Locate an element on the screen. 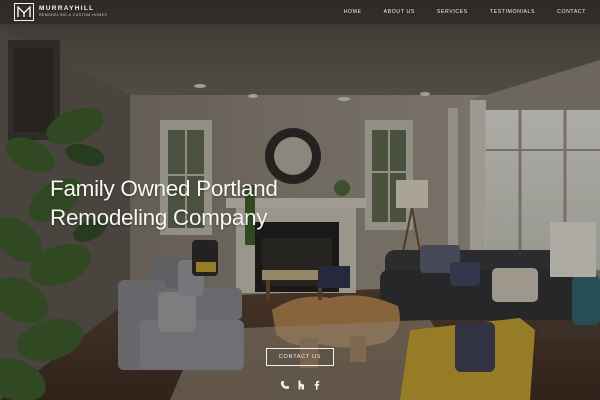 This screenshot has height=400, width=600. nav-item-contact: CONTACT is located at coordinates (571, 12).